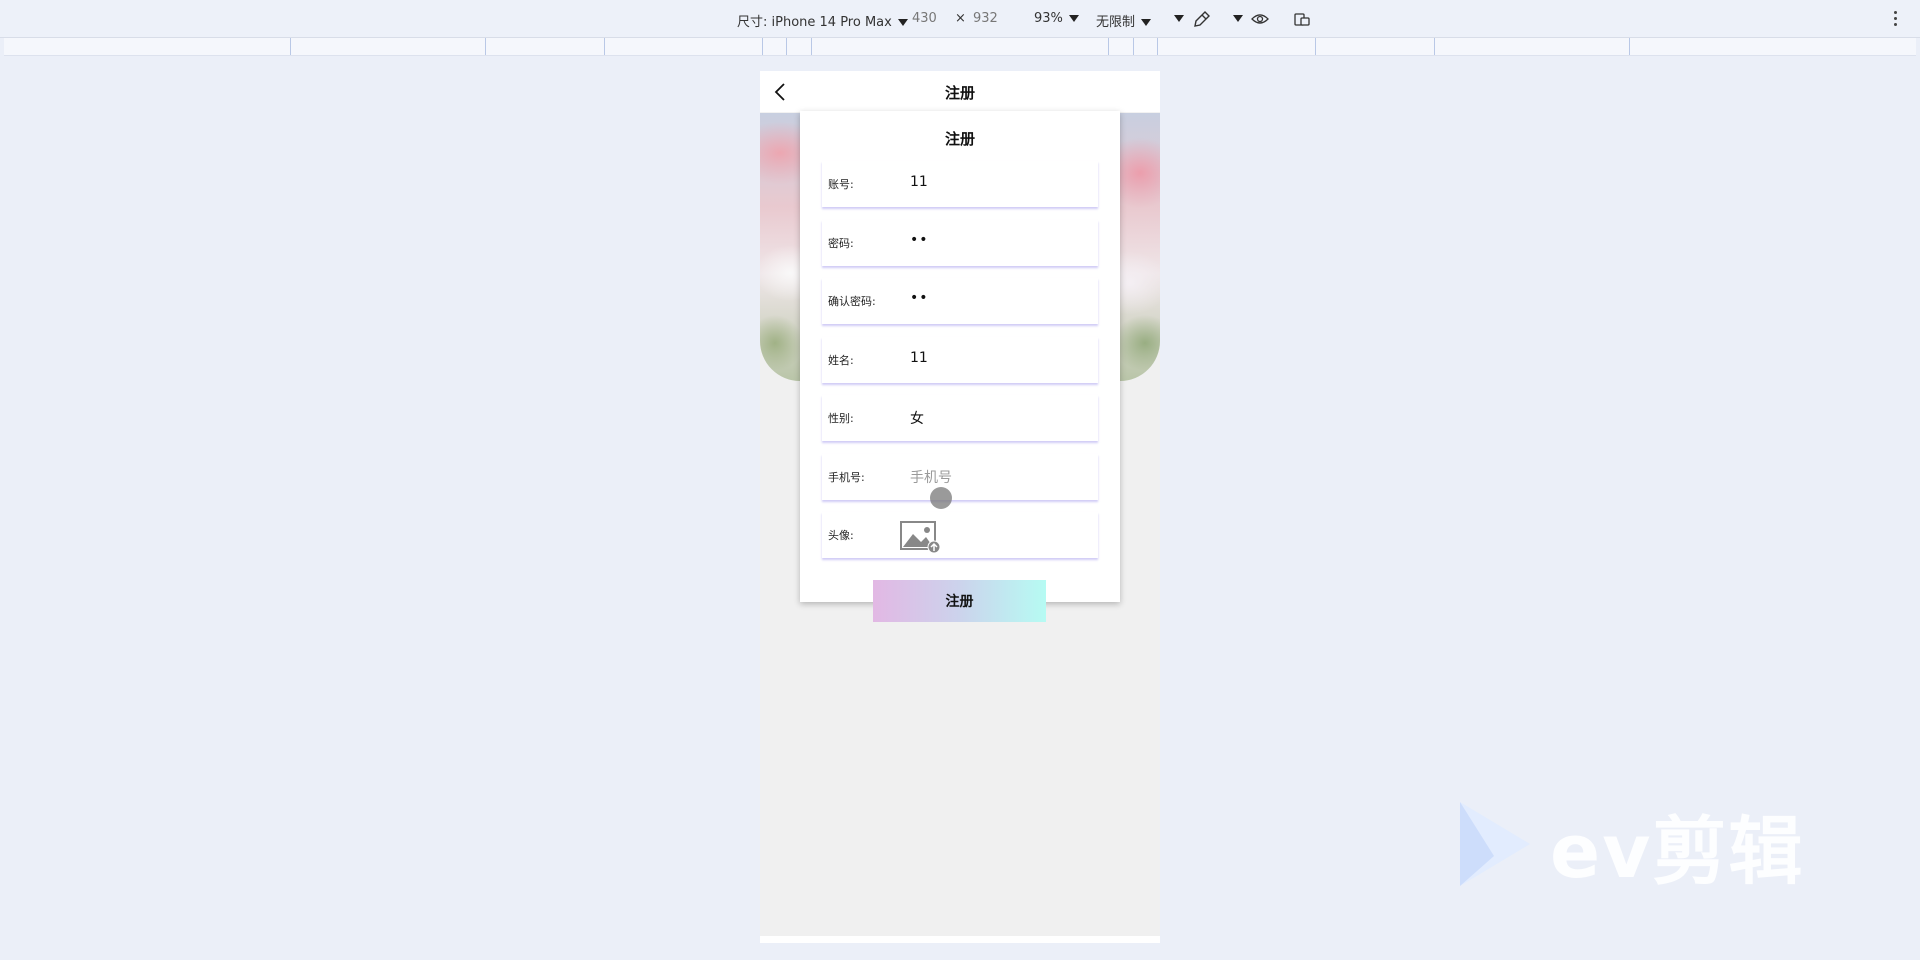 Image resolution: width=1920 pixels, height=960 pixels. I want to click on field-label: 性别:, so click(841, 418).